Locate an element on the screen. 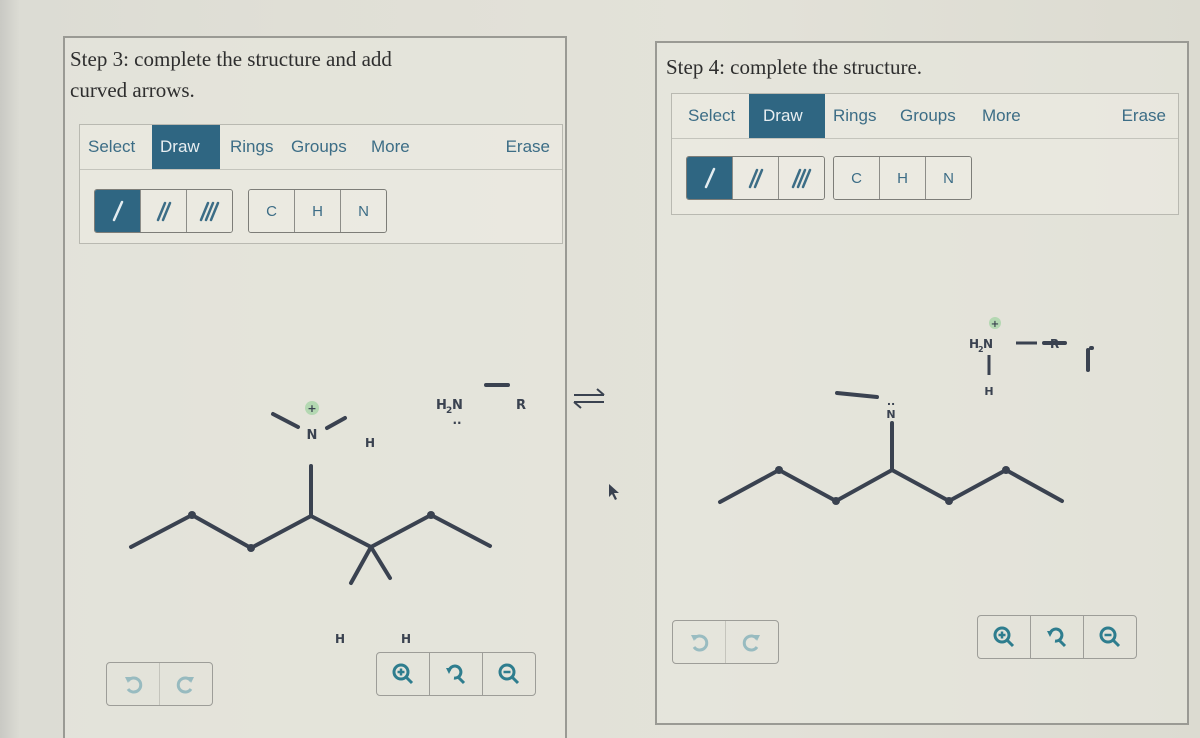 This screenshot has width=1200, height=738. equilibrium-arrows-icon is located at coordinates (589, 398).